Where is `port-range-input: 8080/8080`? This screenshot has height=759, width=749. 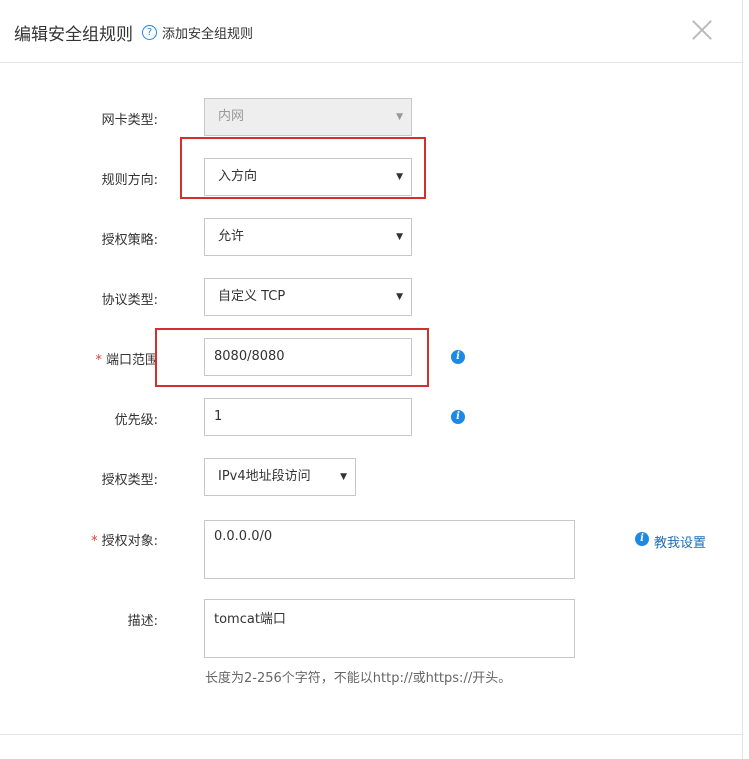
port-range-input: 8080/8080 is located at coordinates (308, 357).